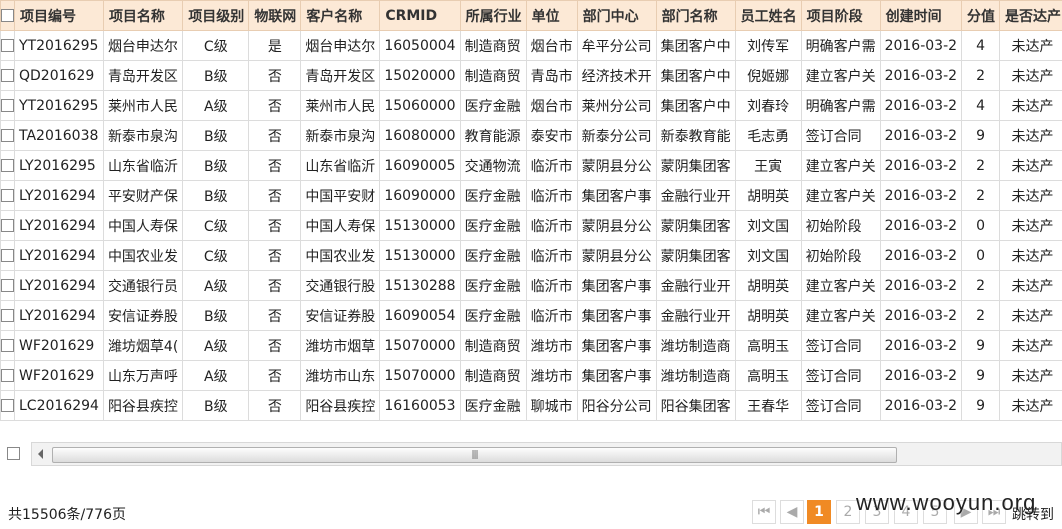 The height and width of the screenshot is (529, 1062). Describe the element at coordinates (551, 345) in the screenshot. I see `cell-unit: 潍坊市` at that location.